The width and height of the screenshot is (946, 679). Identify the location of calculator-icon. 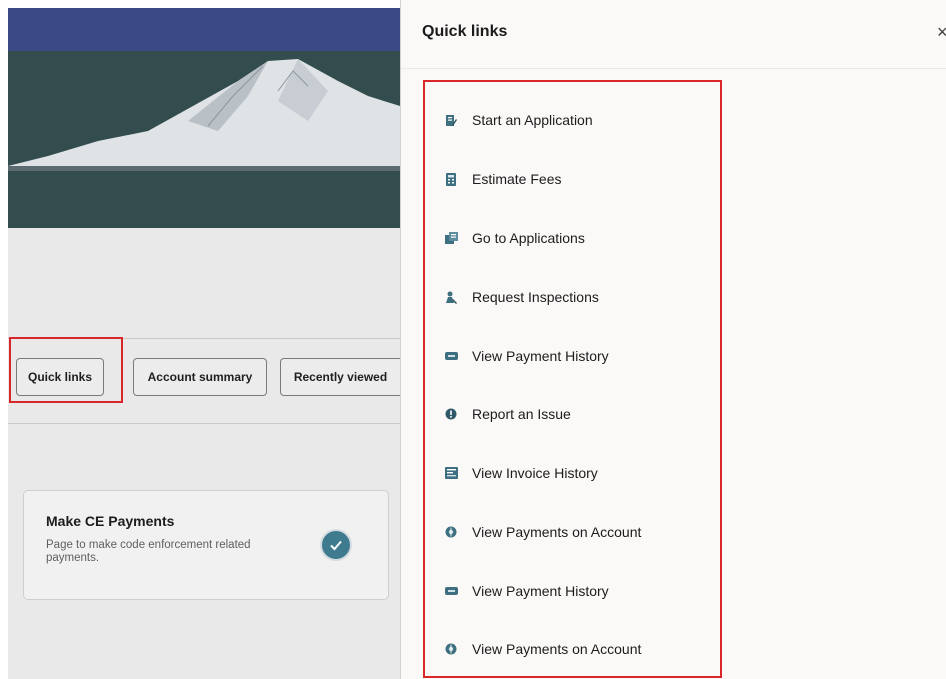
(451, 179).